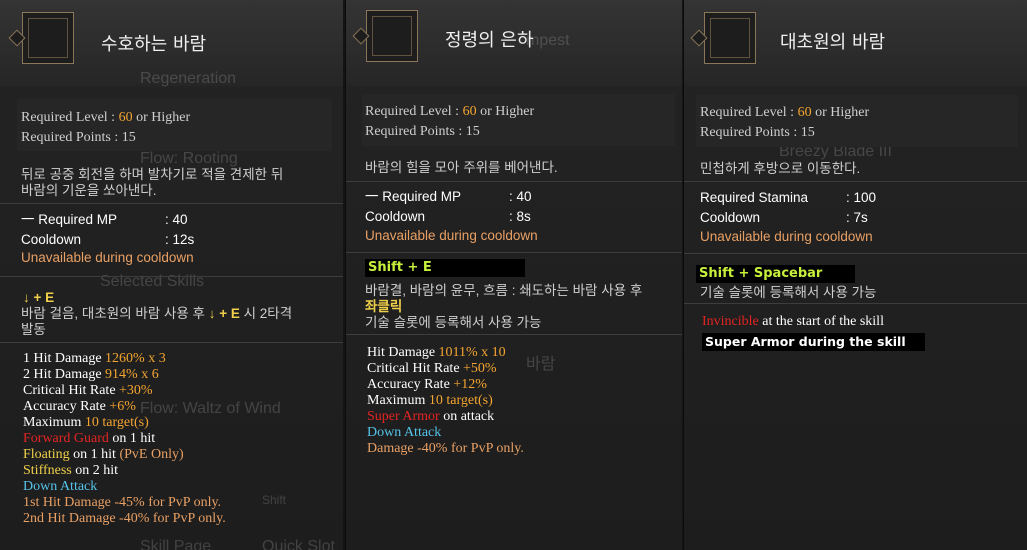 This screenshot has width=1027, height=550. I want to click on background-skill-label: Regeneration, so click(188, 78).